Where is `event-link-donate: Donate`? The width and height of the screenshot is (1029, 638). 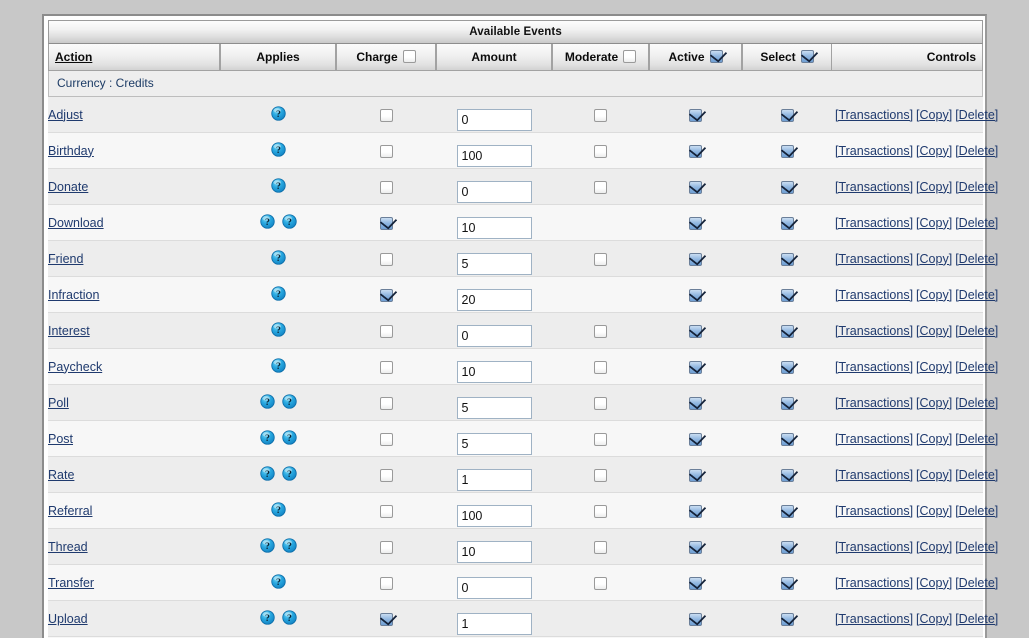 event-link-donate: Donate is located at coordinates (68, 187).